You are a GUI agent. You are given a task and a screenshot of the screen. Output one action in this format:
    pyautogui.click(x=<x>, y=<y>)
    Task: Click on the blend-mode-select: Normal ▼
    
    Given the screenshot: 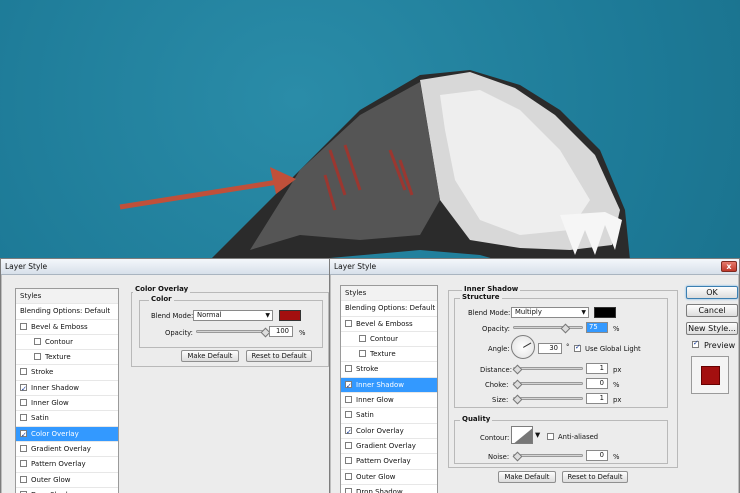 What is the action you would take?
    pyautogui.click(x=233, y=315)
    